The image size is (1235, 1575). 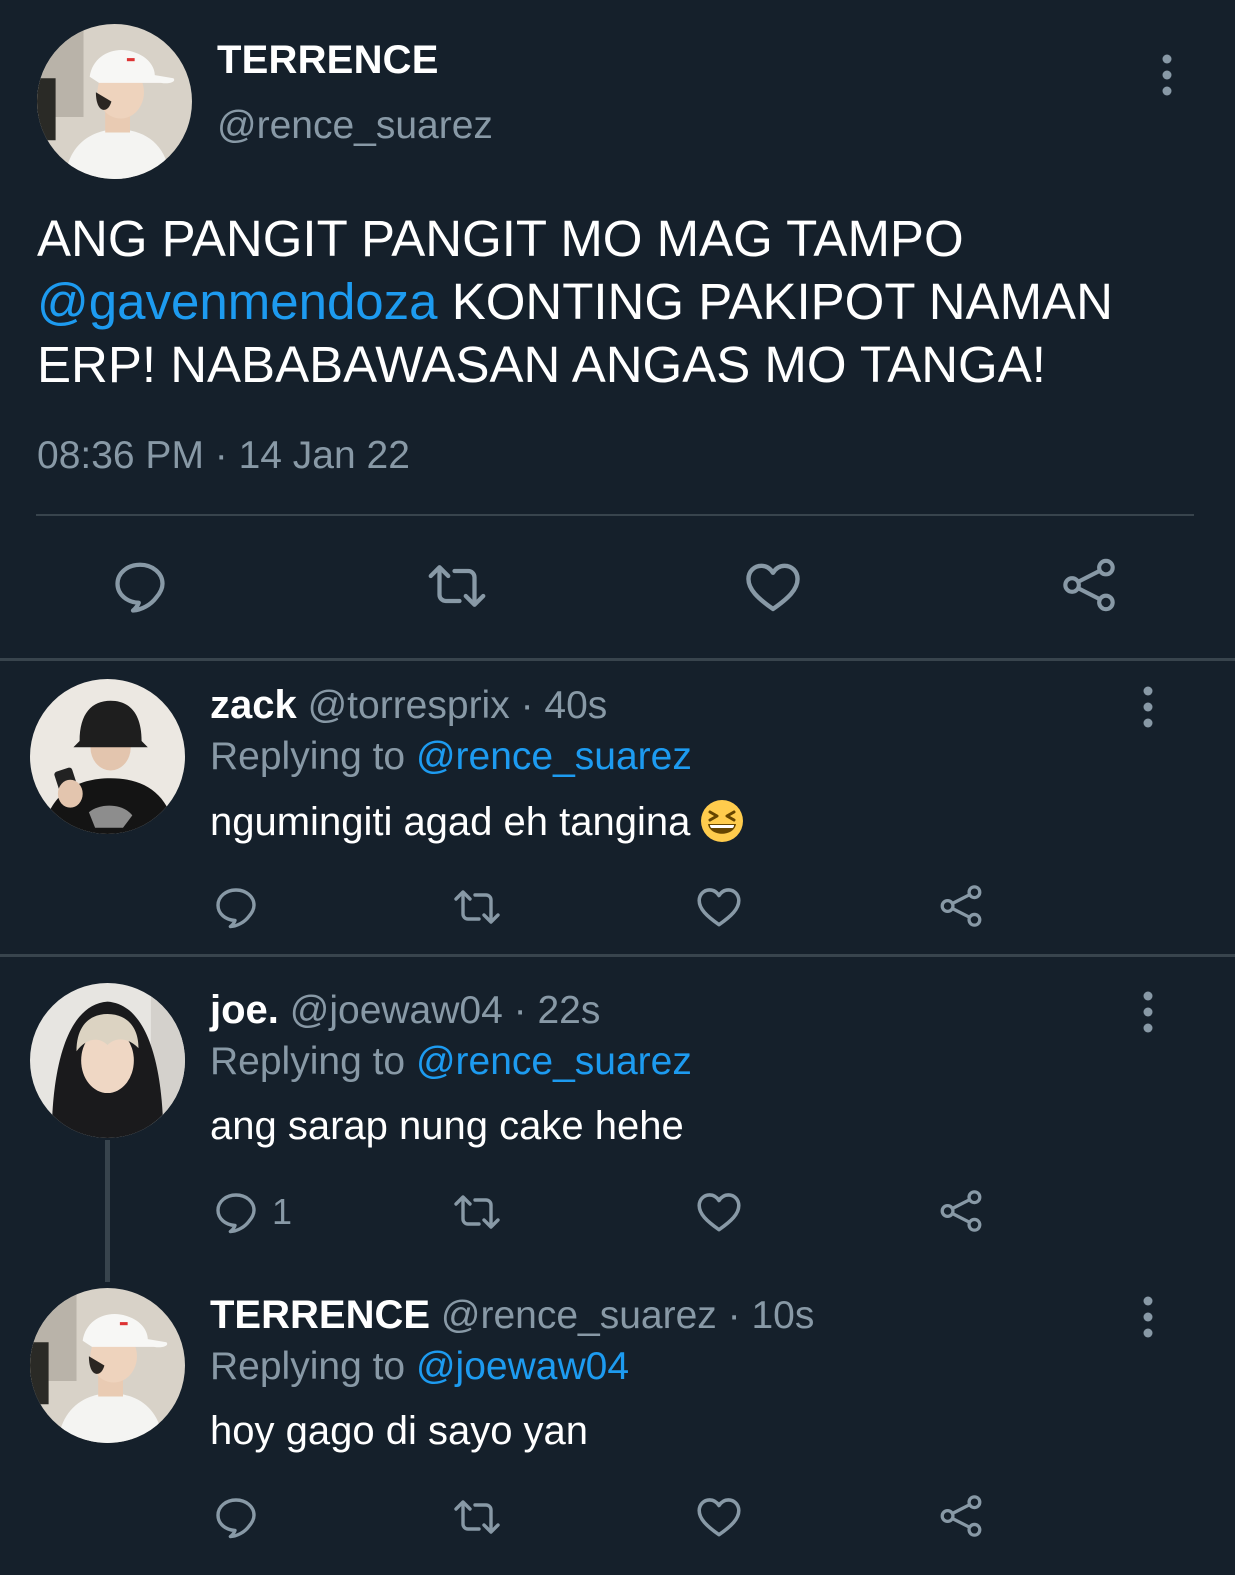 What do you see at coordinates (450, 822) in the screenshot?
I see `reply-text-content: ngumingiti agad eh tangina` at bounding box center [450, 822].